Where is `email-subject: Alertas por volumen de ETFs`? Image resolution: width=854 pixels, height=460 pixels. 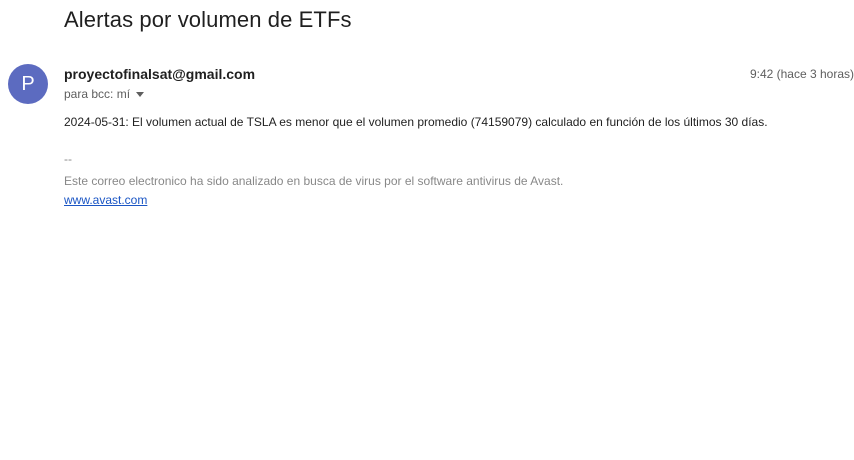
email-subject: Alertas por volumen de ETFs is located at coordinates (208, 19).